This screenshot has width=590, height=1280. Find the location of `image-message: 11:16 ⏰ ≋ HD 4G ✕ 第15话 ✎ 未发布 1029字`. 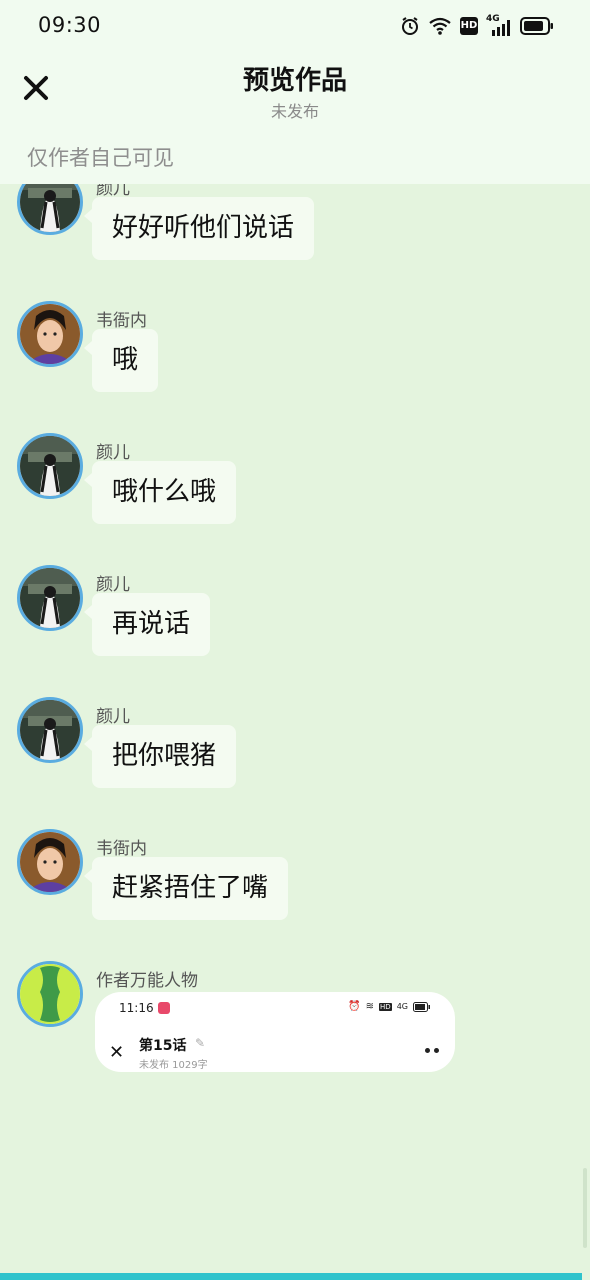

image-message: 11:16 ⏰ ≋ HD 4G ✕ 第15话 ✎ 未发布 1029字 is located at coordinates (275, 1032).